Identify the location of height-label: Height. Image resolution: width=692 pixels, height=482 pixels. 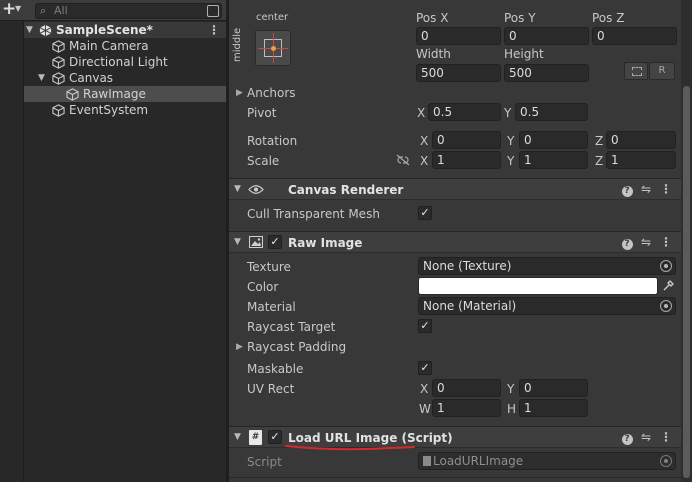
(524, 54).